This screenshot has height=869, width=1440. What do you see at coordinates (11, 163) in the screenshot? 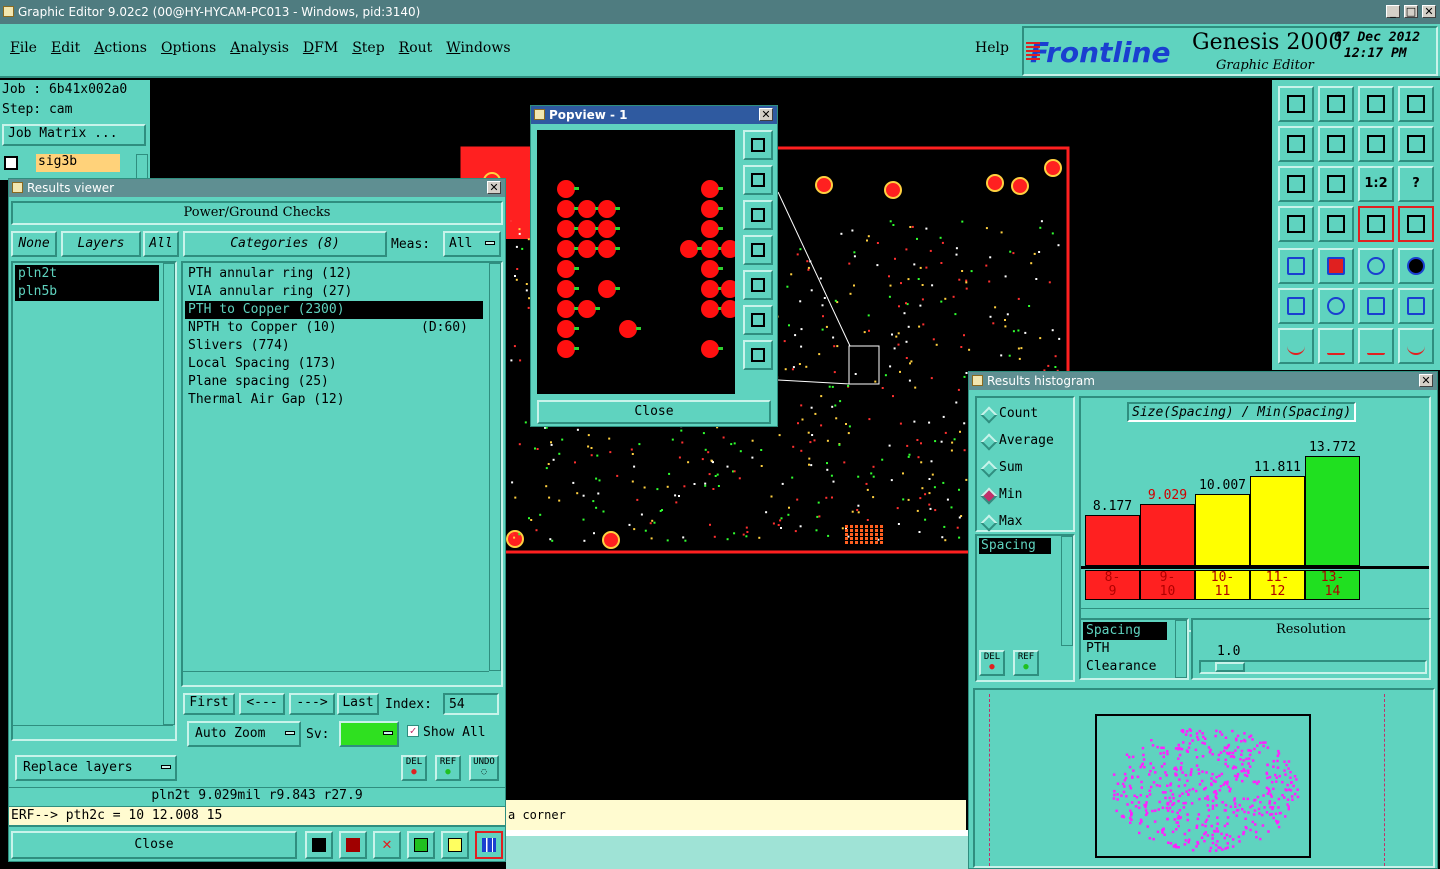
I see `layer-checkbox` at bounding box center [11, 163].